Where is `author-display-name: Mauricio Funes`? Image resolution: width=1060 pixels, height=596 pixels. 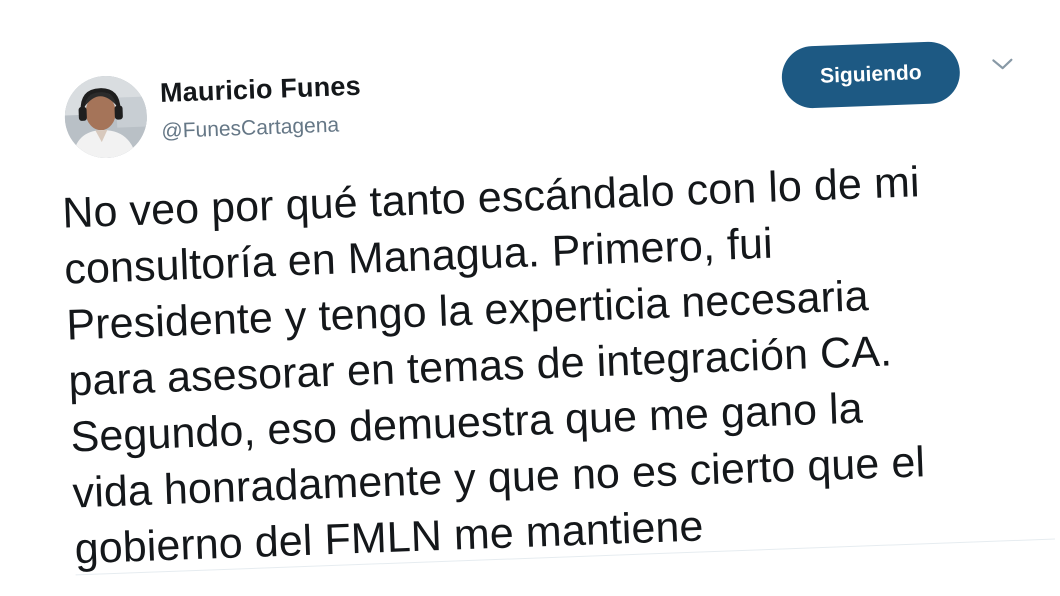 author-display-name: Mauricio Funes is located at coordinates (260, 90).